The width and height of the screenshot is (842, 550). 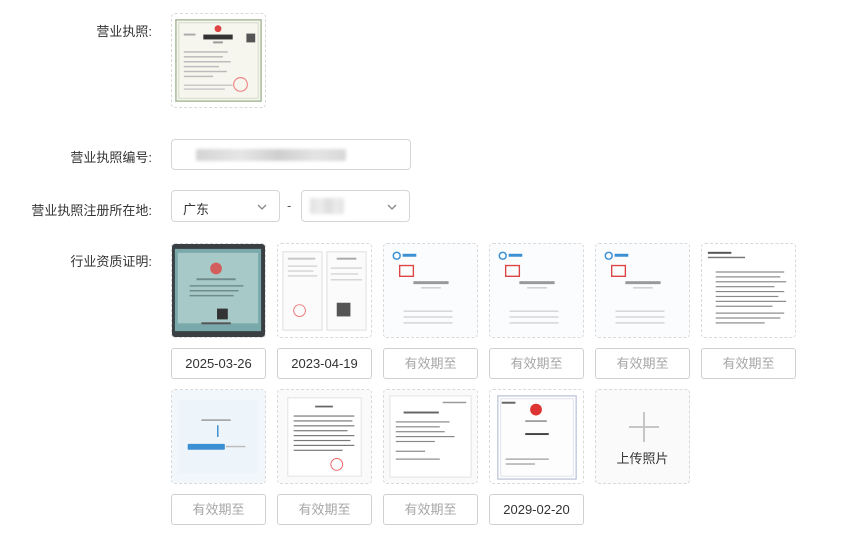 I want to click on province-select: 广东, so click(x=225, y=206).